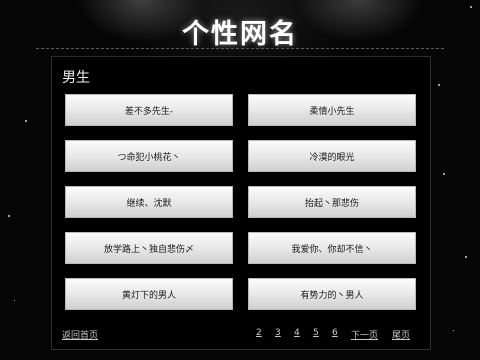  What do you see at coordinates (149, 202) in the screenshot?
I see `name-button: 继续、沈默` at bounding box center [149, 202].